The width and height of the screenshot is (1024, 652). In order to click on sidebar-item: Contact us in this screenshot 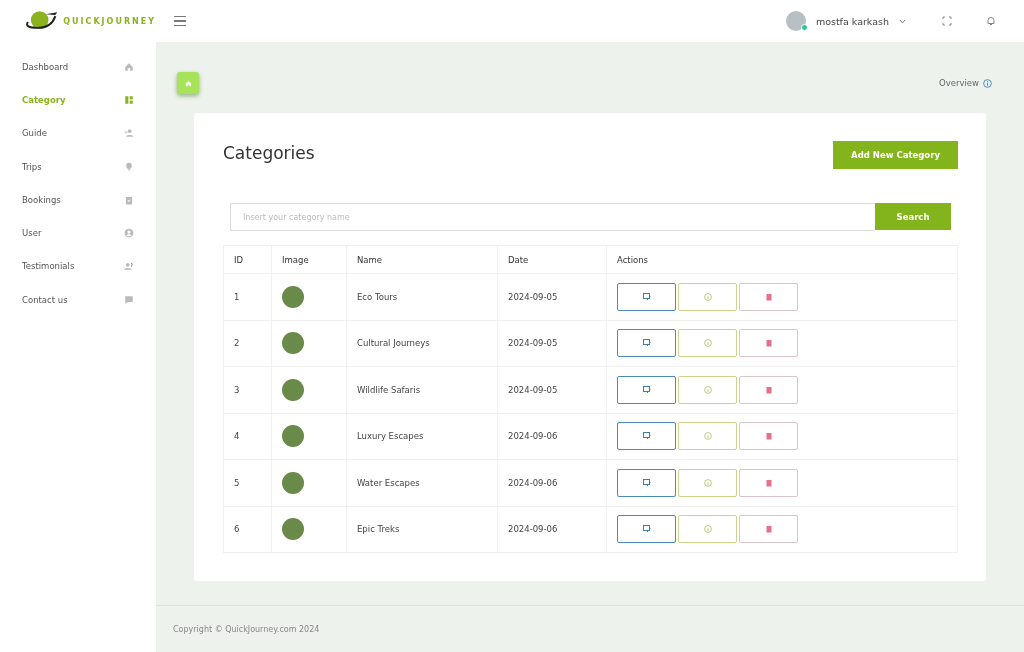, I will do `click(78, 300)`.